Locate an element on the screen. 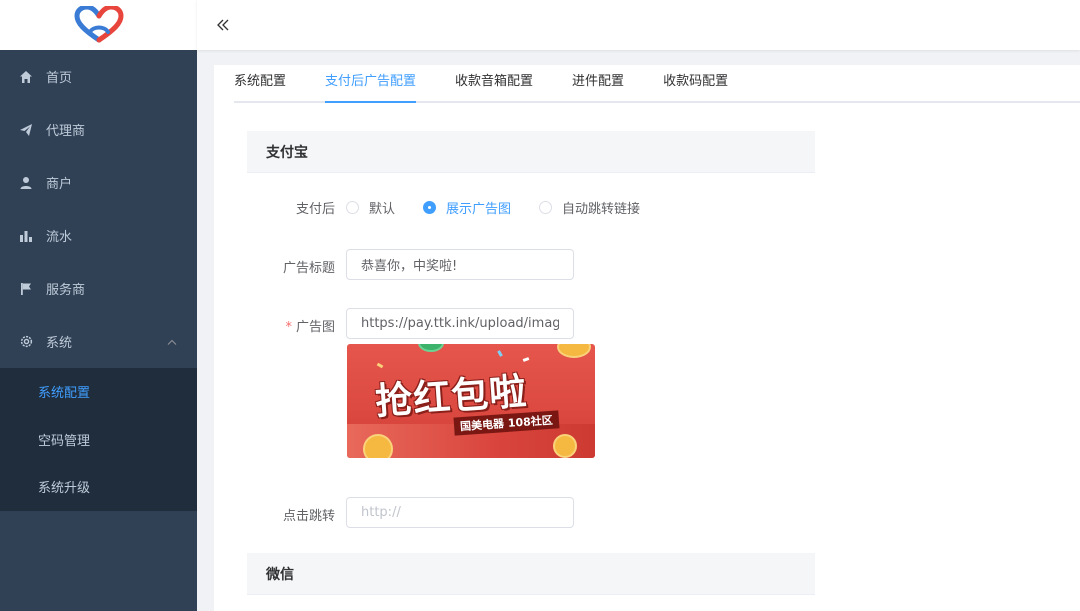  ad-image-preview: 抢红包啦 国美电器 108社区 is located at coordinates (471, 401).